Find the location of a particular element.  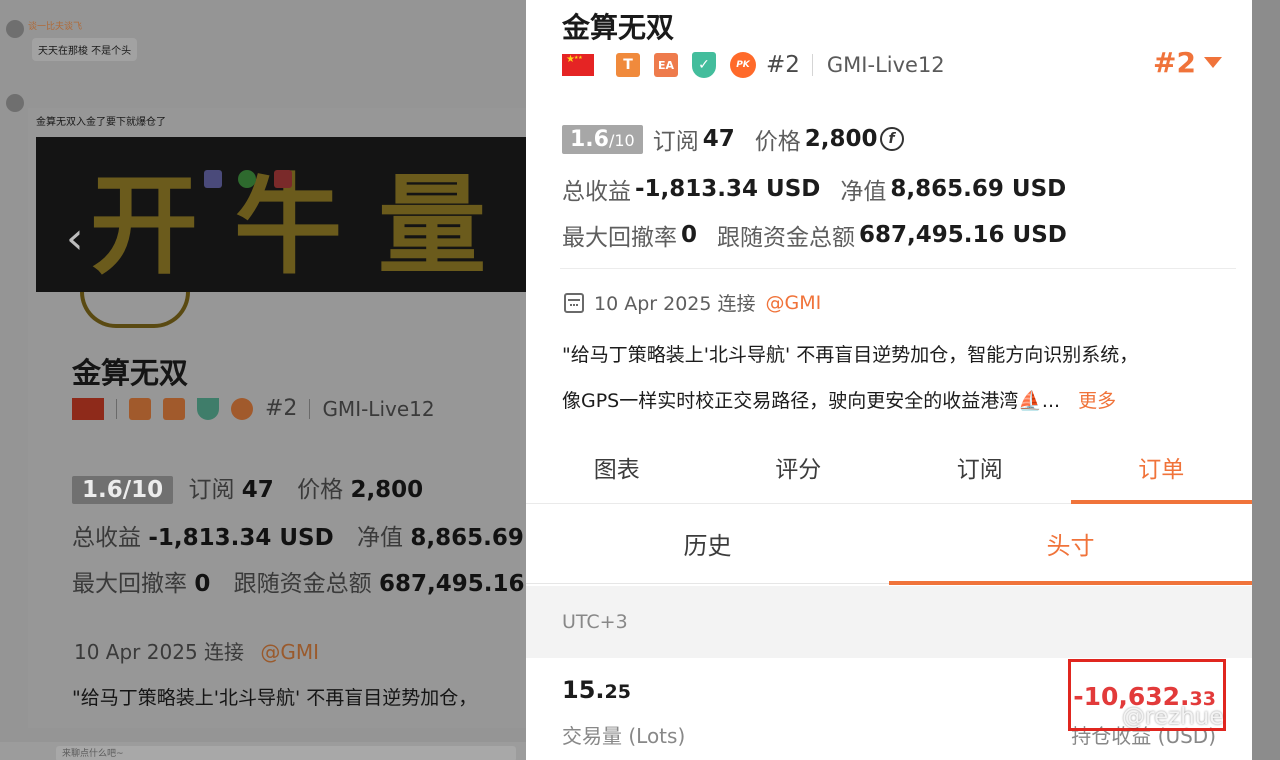

bg-stats-row: 最大回撤率 0 跟随资金总额 687,495.16 is located at coordinates (298, 581).